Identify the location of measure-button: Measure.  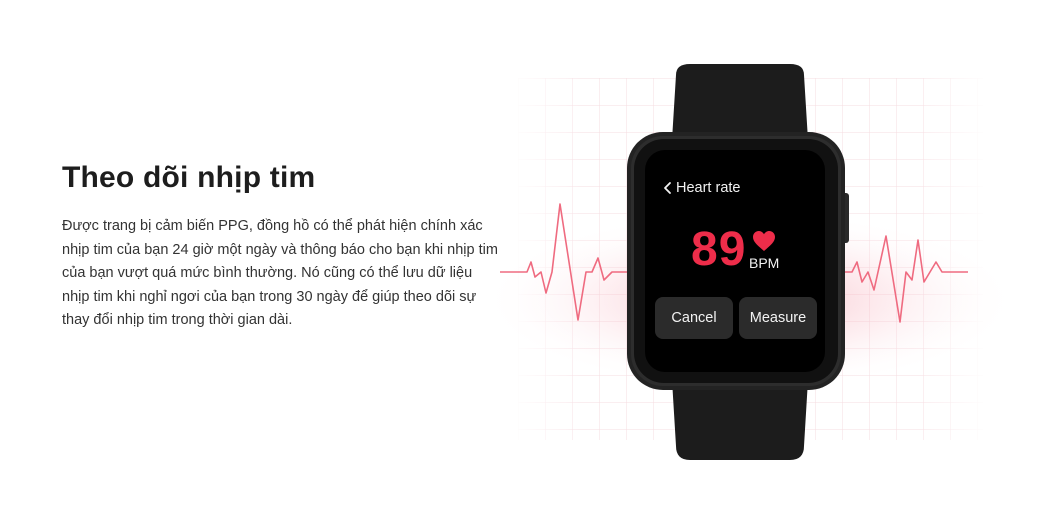
(778, 318).